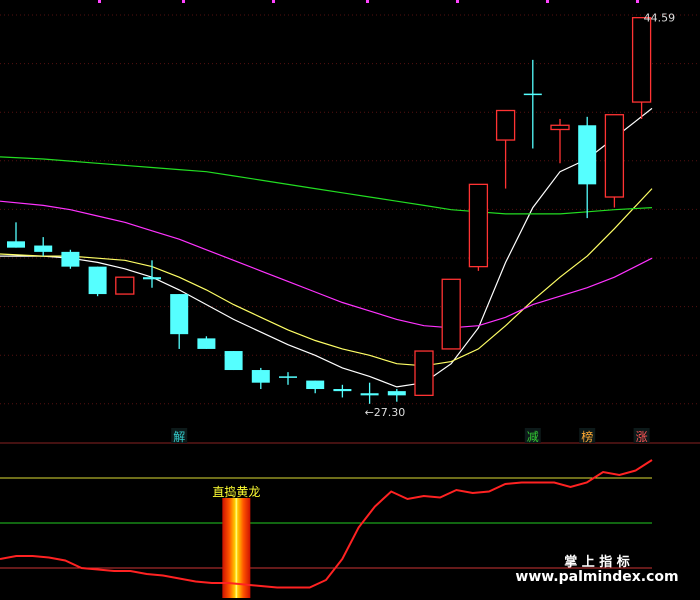  What do you see at coordinates (587, 436) in the screenshot?
I see `signal-label: 榜` at bounding box center [587, 436].